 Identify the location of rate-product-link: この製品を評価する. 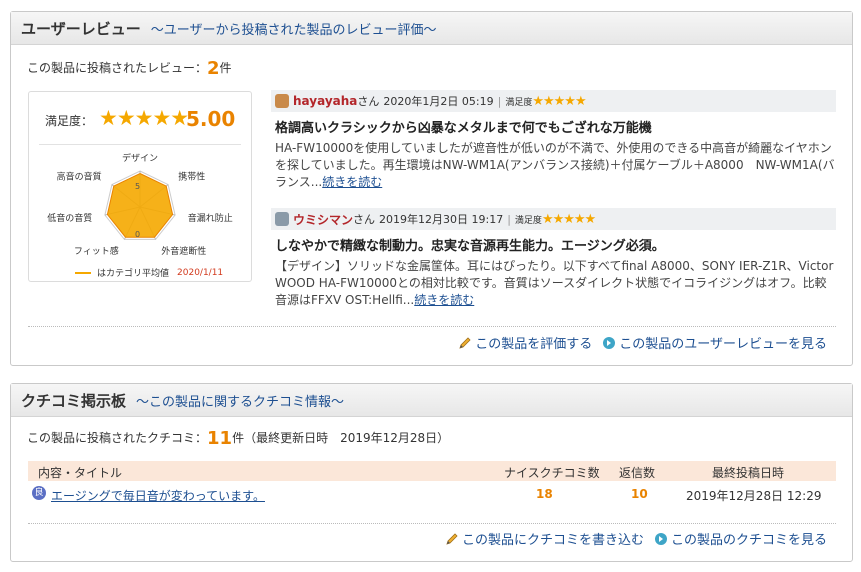
(525, 342).